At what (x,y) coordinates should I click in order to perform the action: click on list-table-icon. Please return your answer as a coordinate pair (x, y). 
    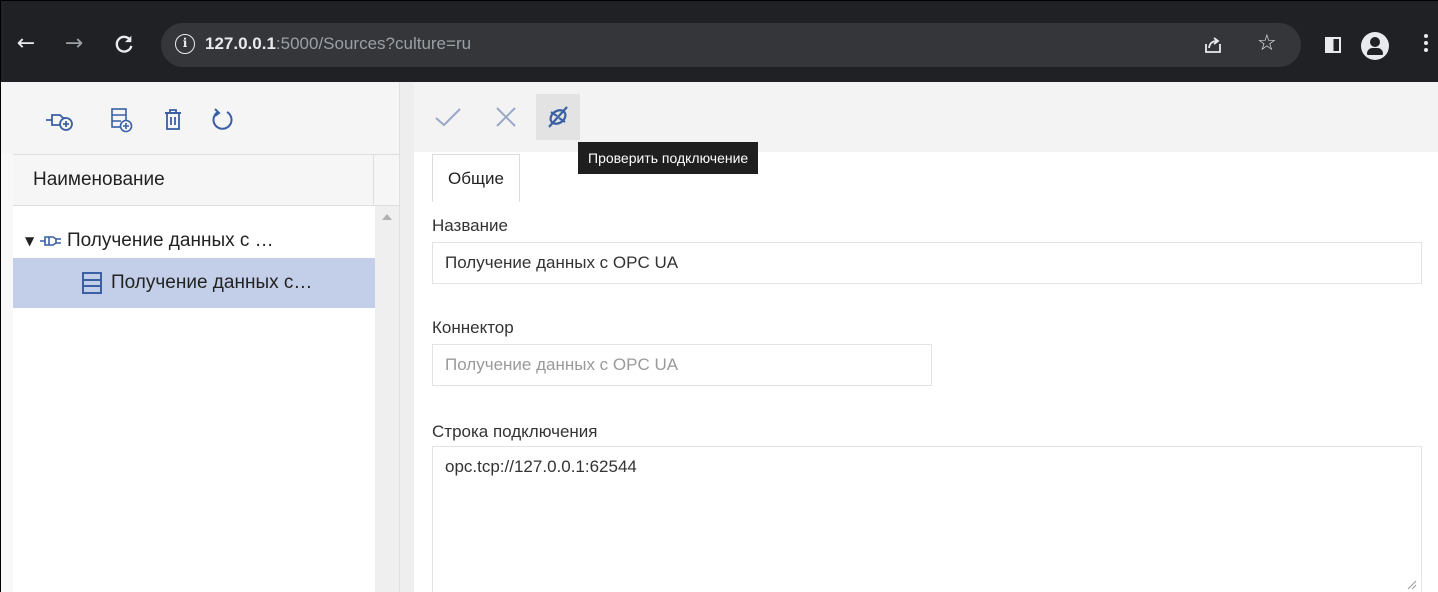
    Looking at the image, I should click on (96, 283).